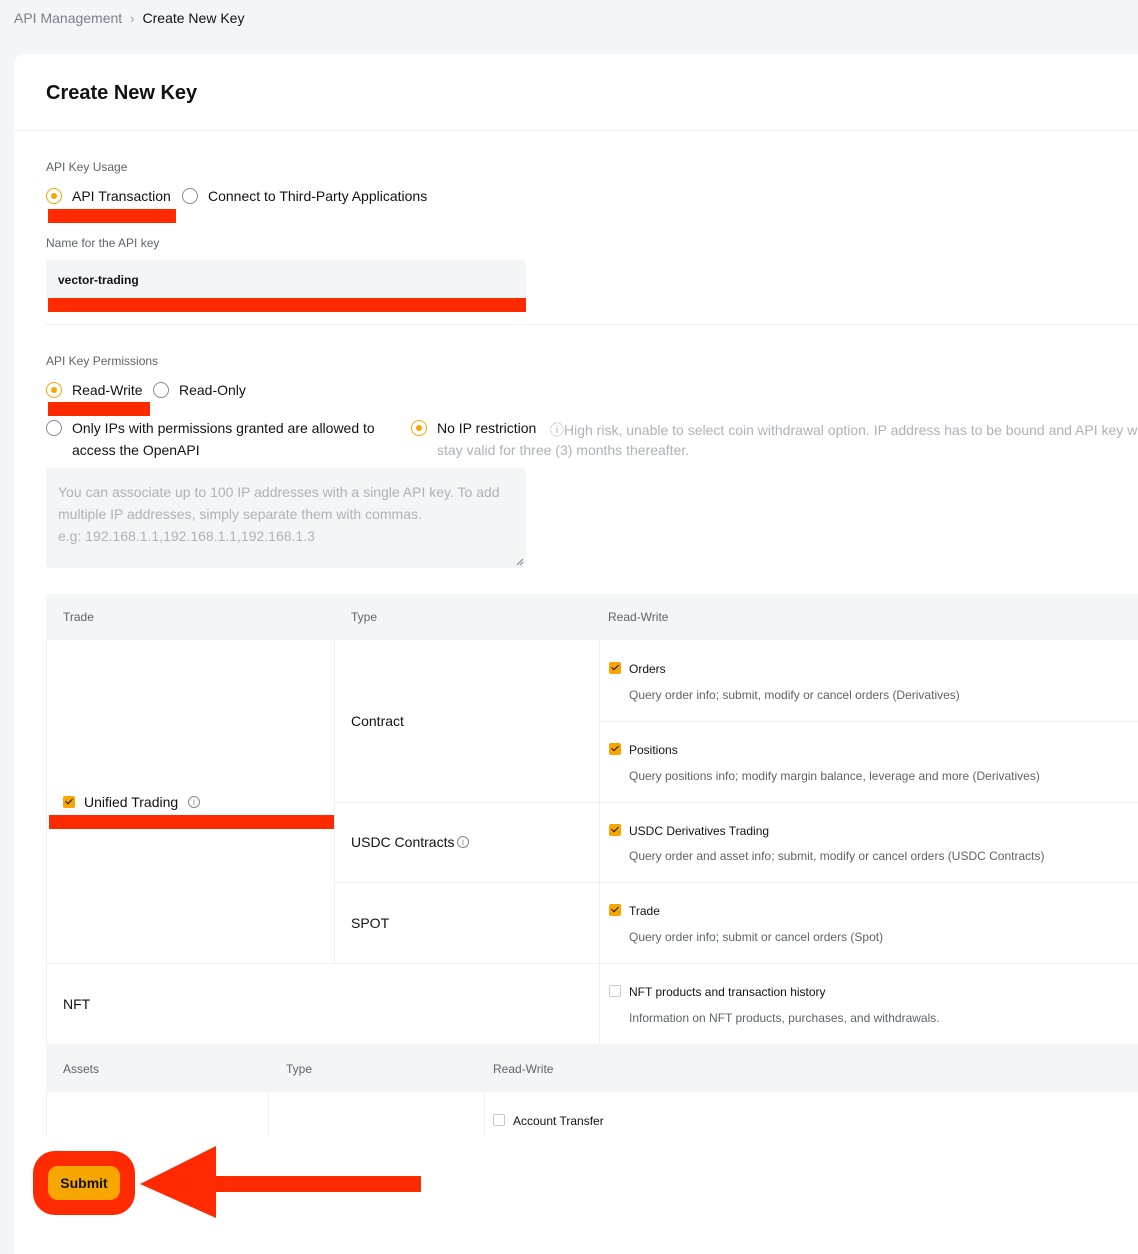 The height and width of the screenshot is (1254, 1138). Describe the element at coordinates (370, 923) in the screenshot. I see `type-spot: SPOT` at that location.